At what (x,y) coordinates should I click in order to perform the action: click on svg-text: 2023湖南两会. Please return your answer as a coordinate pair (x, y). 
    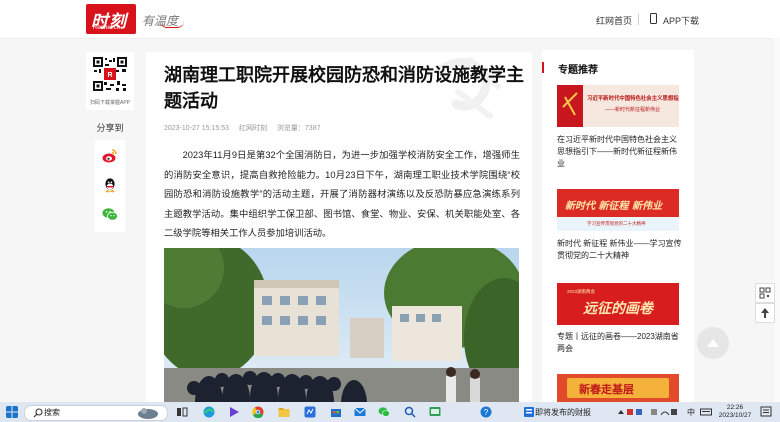
    Looking at the image, I should click on (581, 291).